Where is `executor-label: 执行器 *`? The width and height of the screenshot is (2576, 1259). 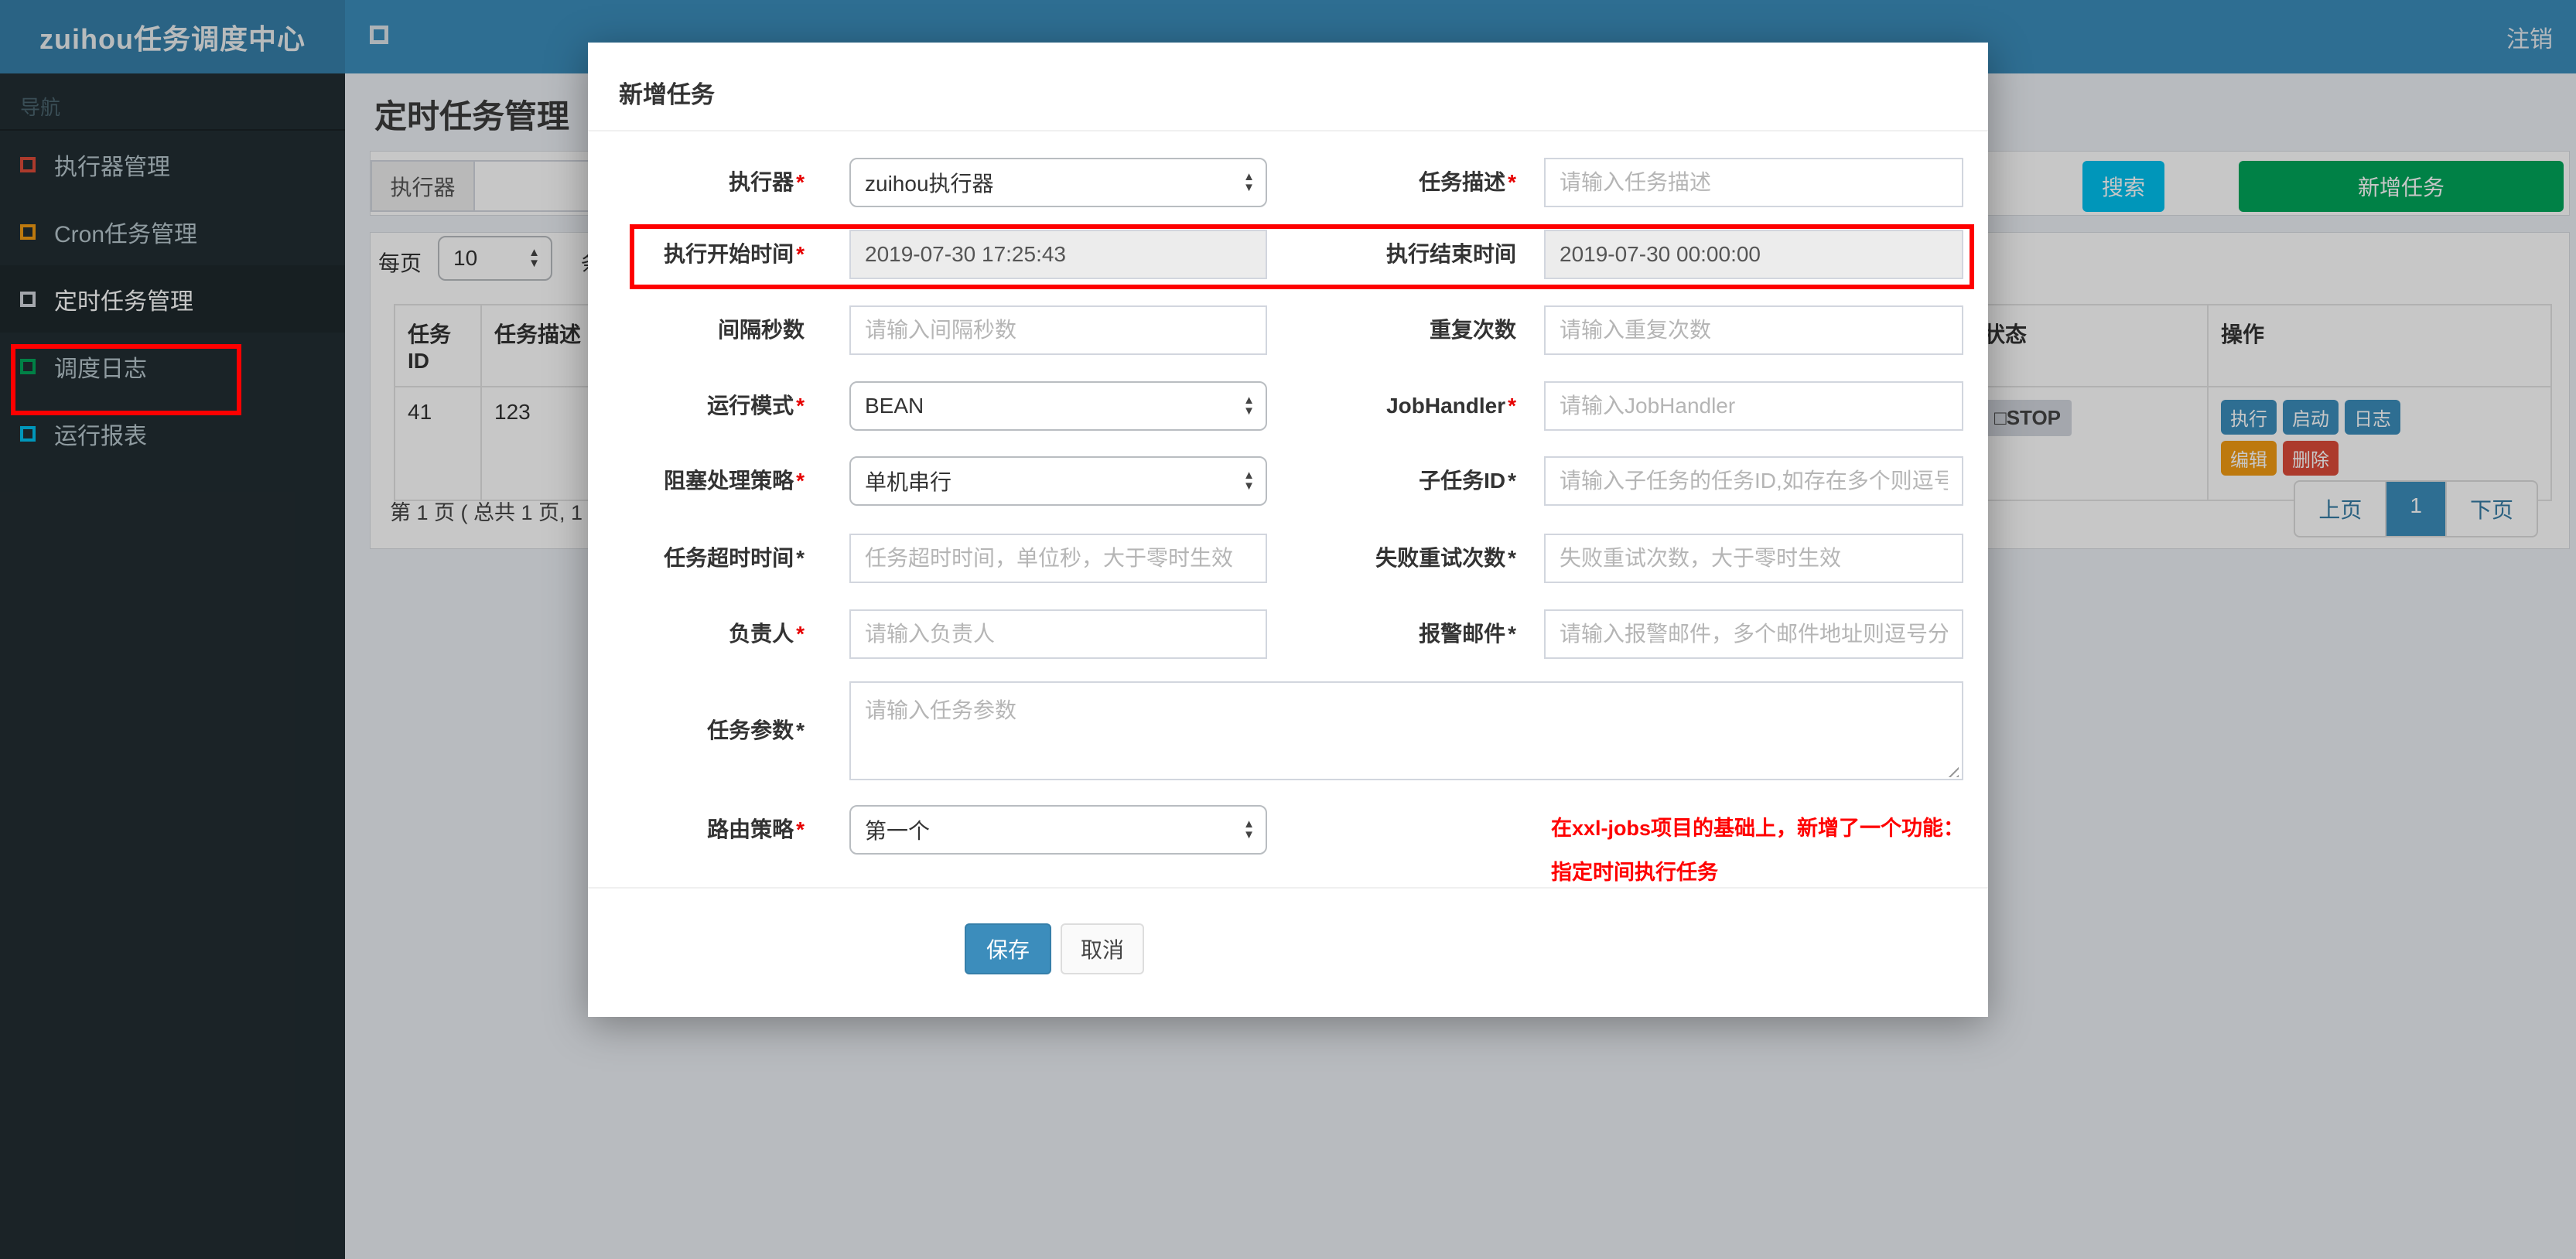 executor-label: 执行器 * is located at coordinates (767, 182).